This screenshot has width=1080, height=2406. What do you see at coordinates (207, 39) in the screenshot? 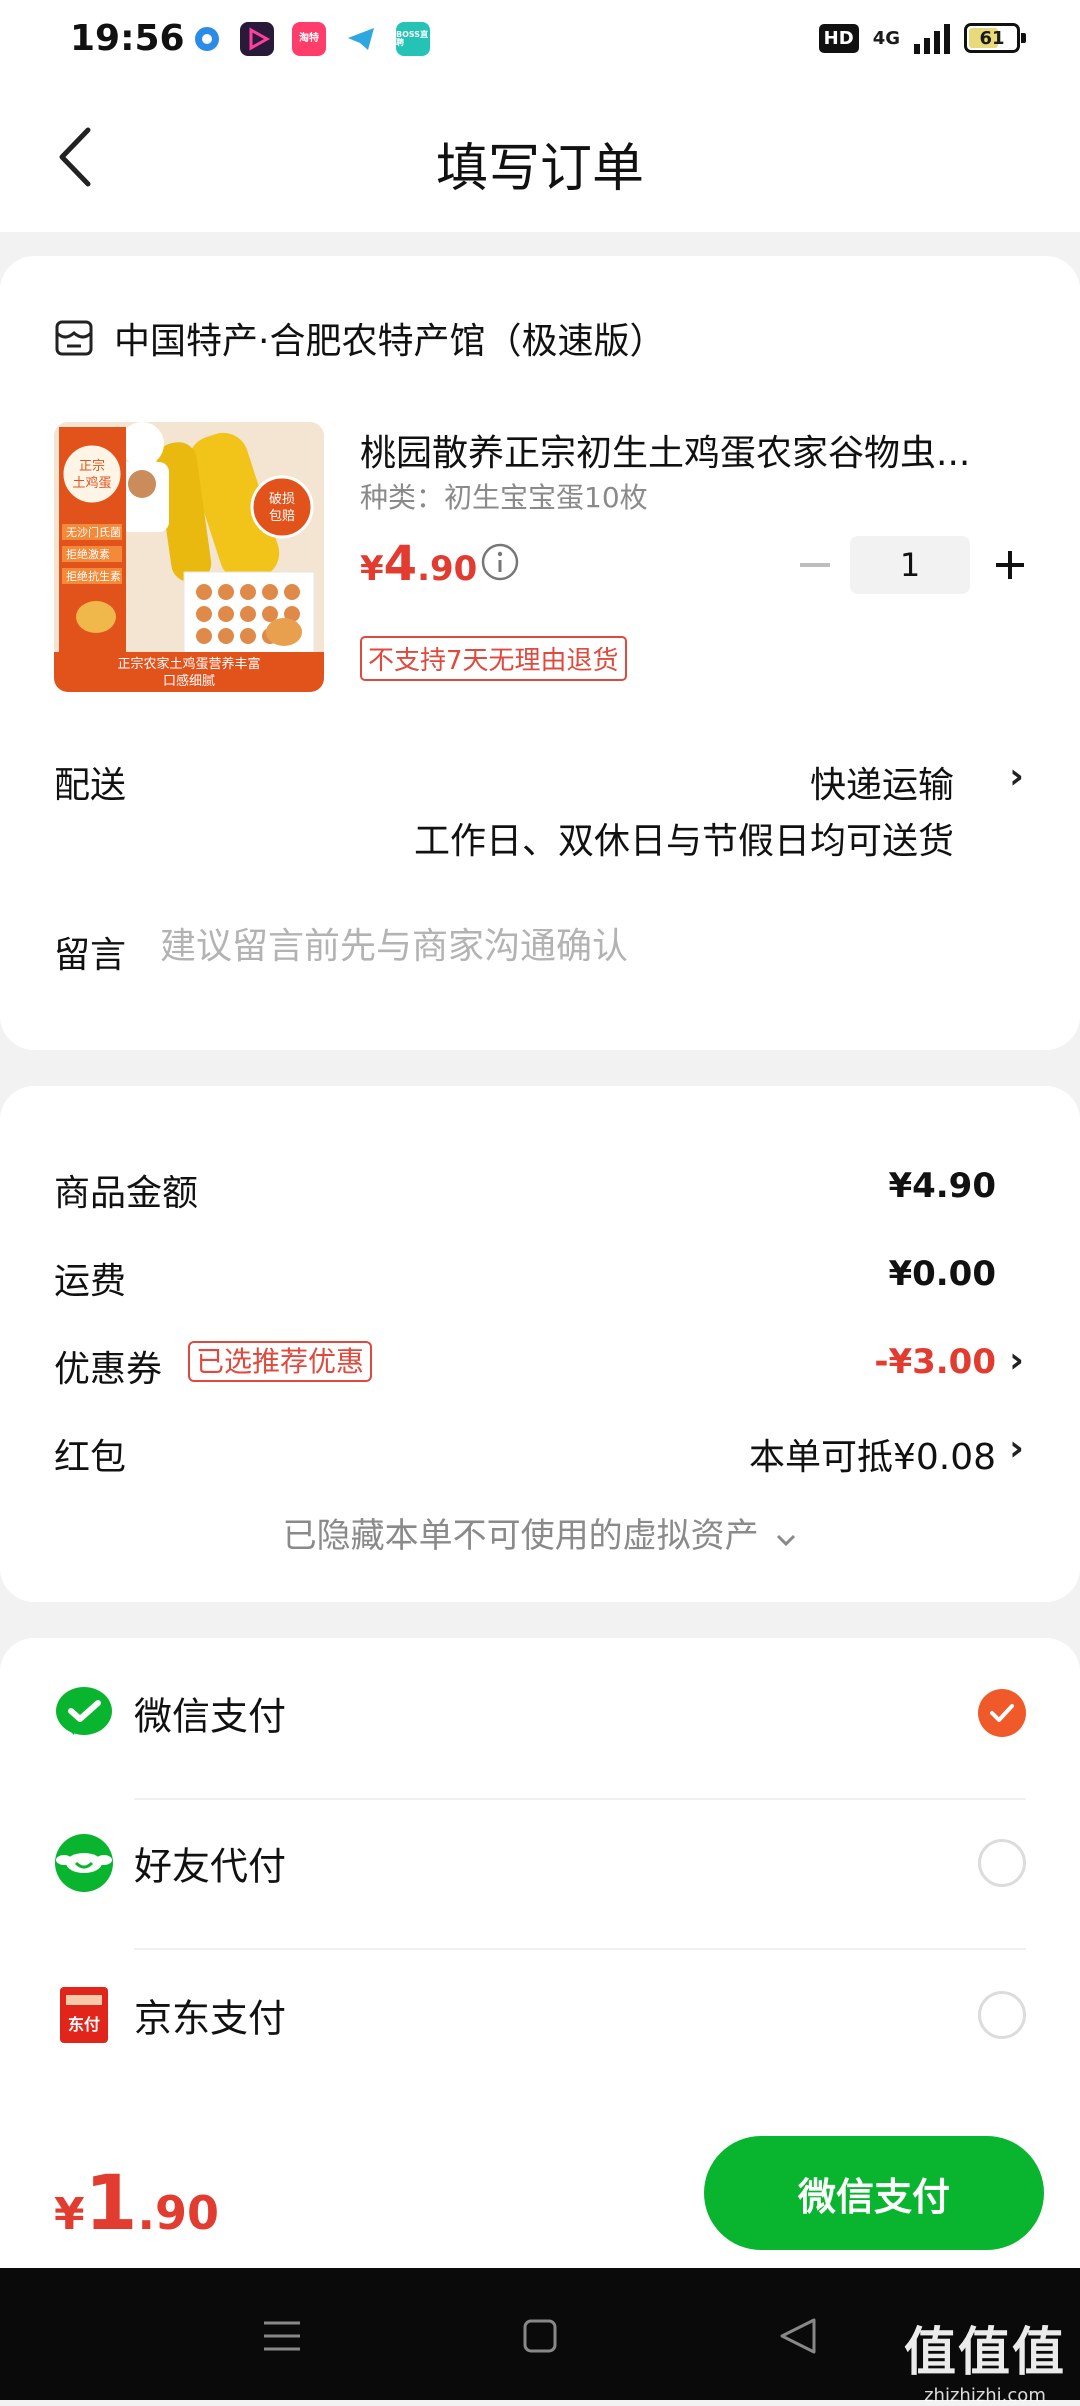
I see `circle-app-icon` at bounding box center [207, 39].